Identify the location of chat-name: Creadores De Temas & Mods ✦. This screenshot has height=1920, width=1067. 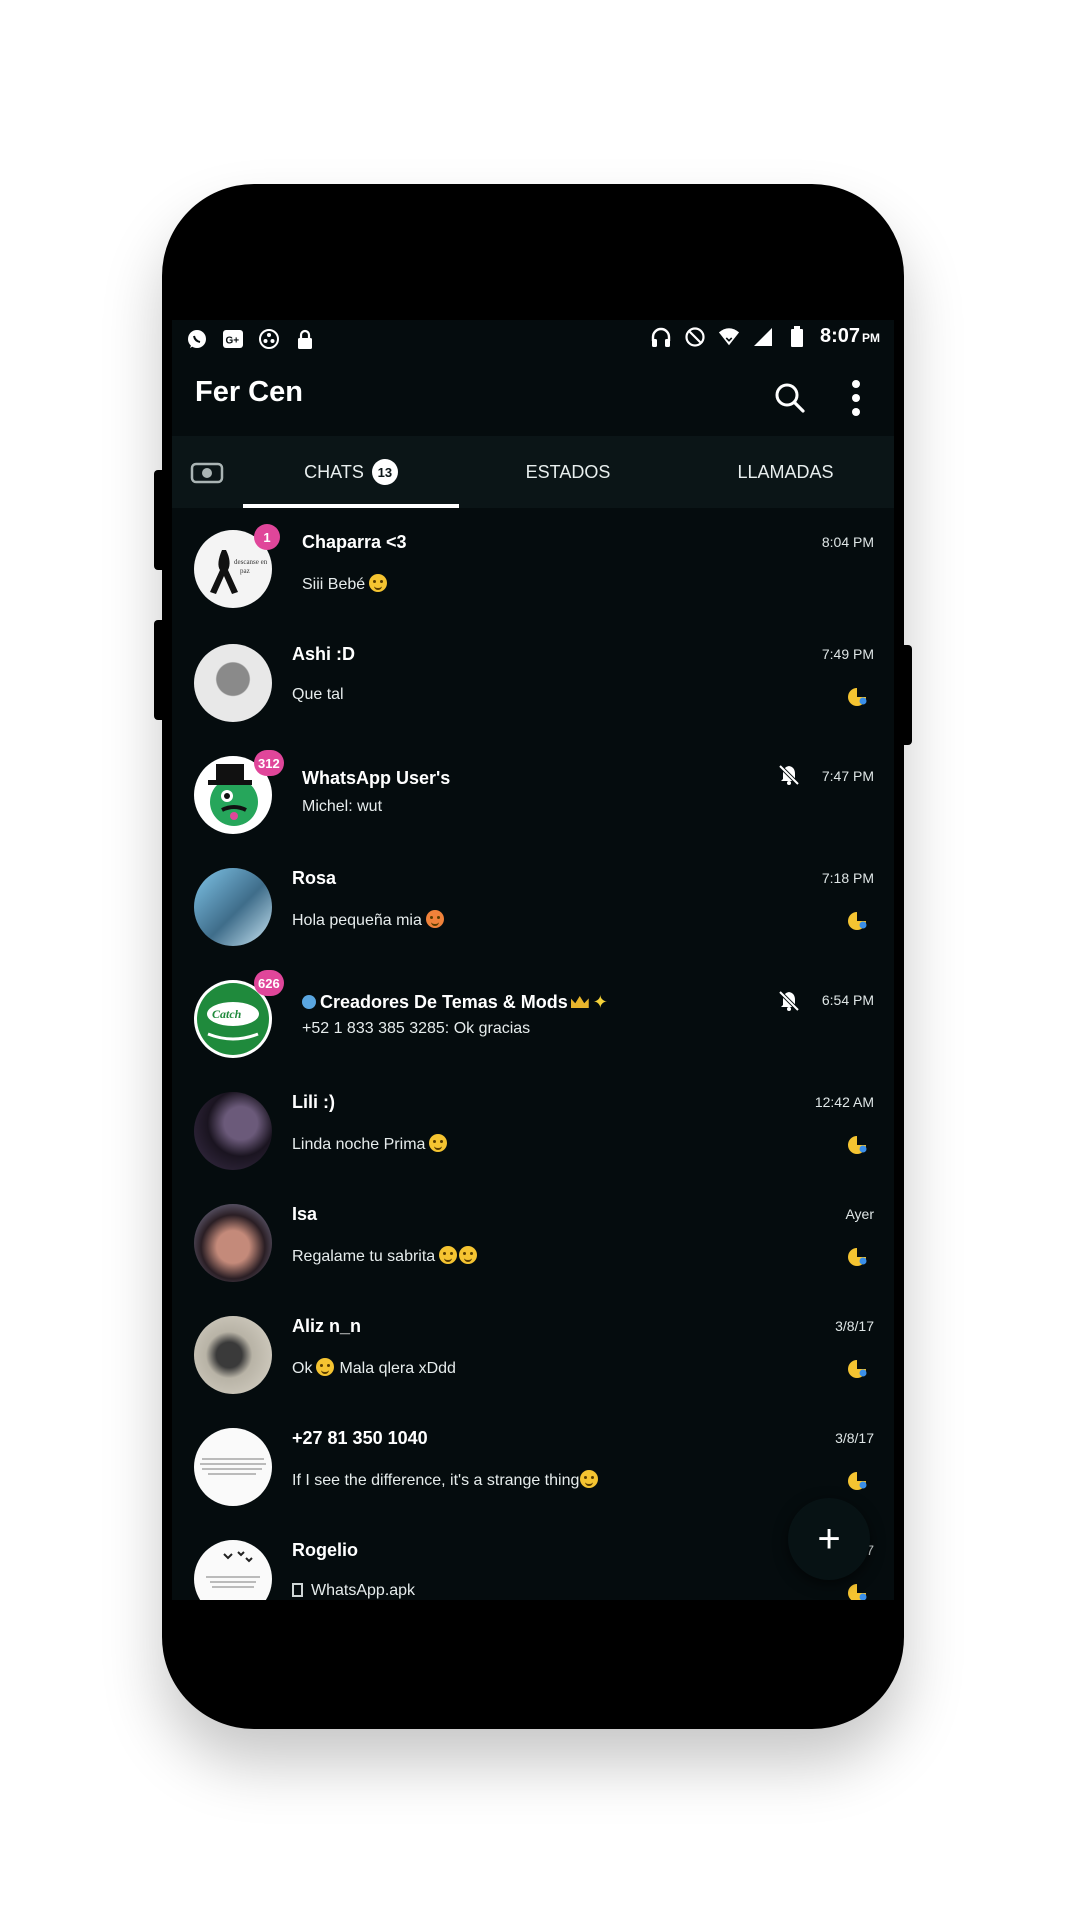
(455, 1002).